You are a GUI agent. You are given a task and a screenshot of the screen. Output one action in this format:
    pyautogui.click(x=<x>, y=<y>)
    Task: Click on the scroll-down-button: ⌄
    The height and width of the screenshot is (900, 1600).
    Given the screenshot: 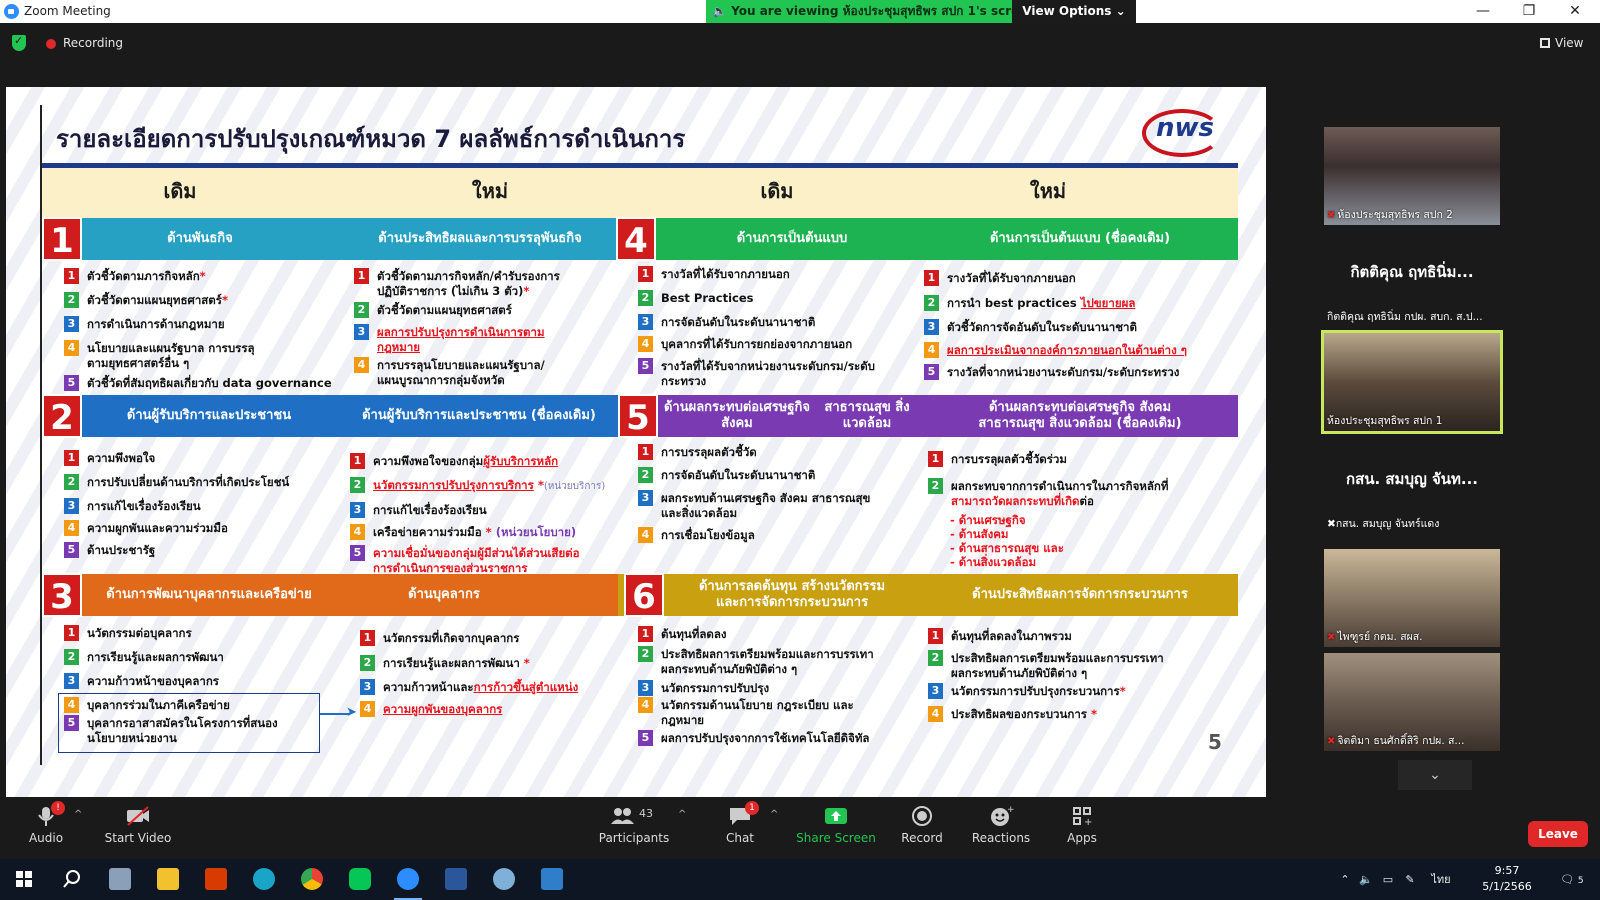 What is the action you would take?
    pyautogui.click(x=1435, y=775)
    